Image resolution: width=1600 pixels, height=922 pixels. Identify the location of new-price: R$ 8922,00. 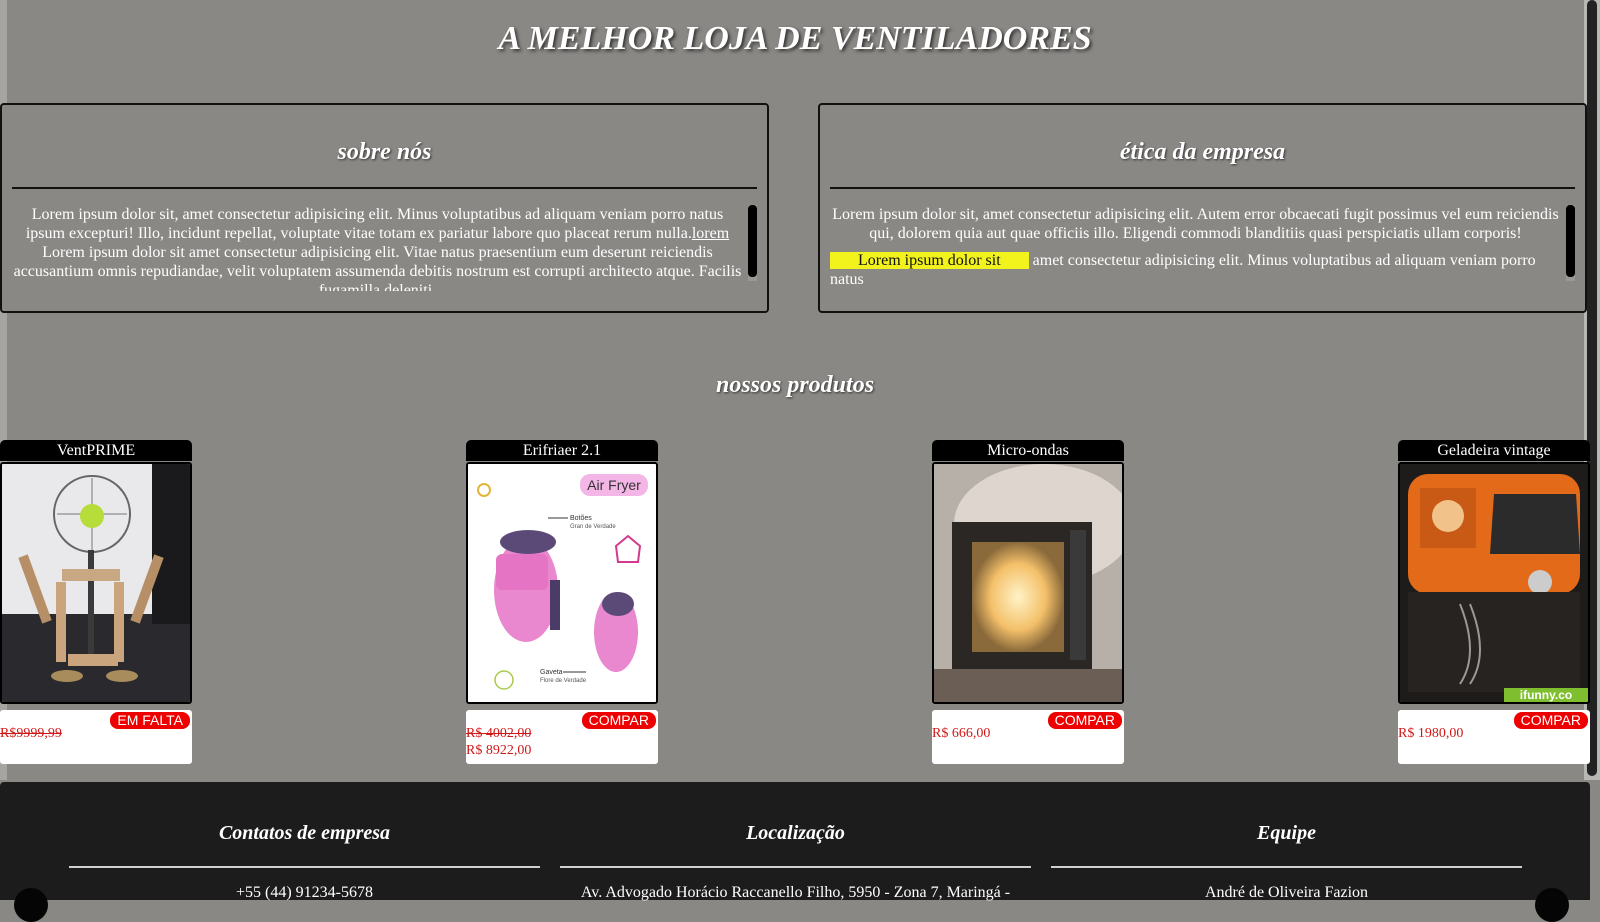
(499, 750).